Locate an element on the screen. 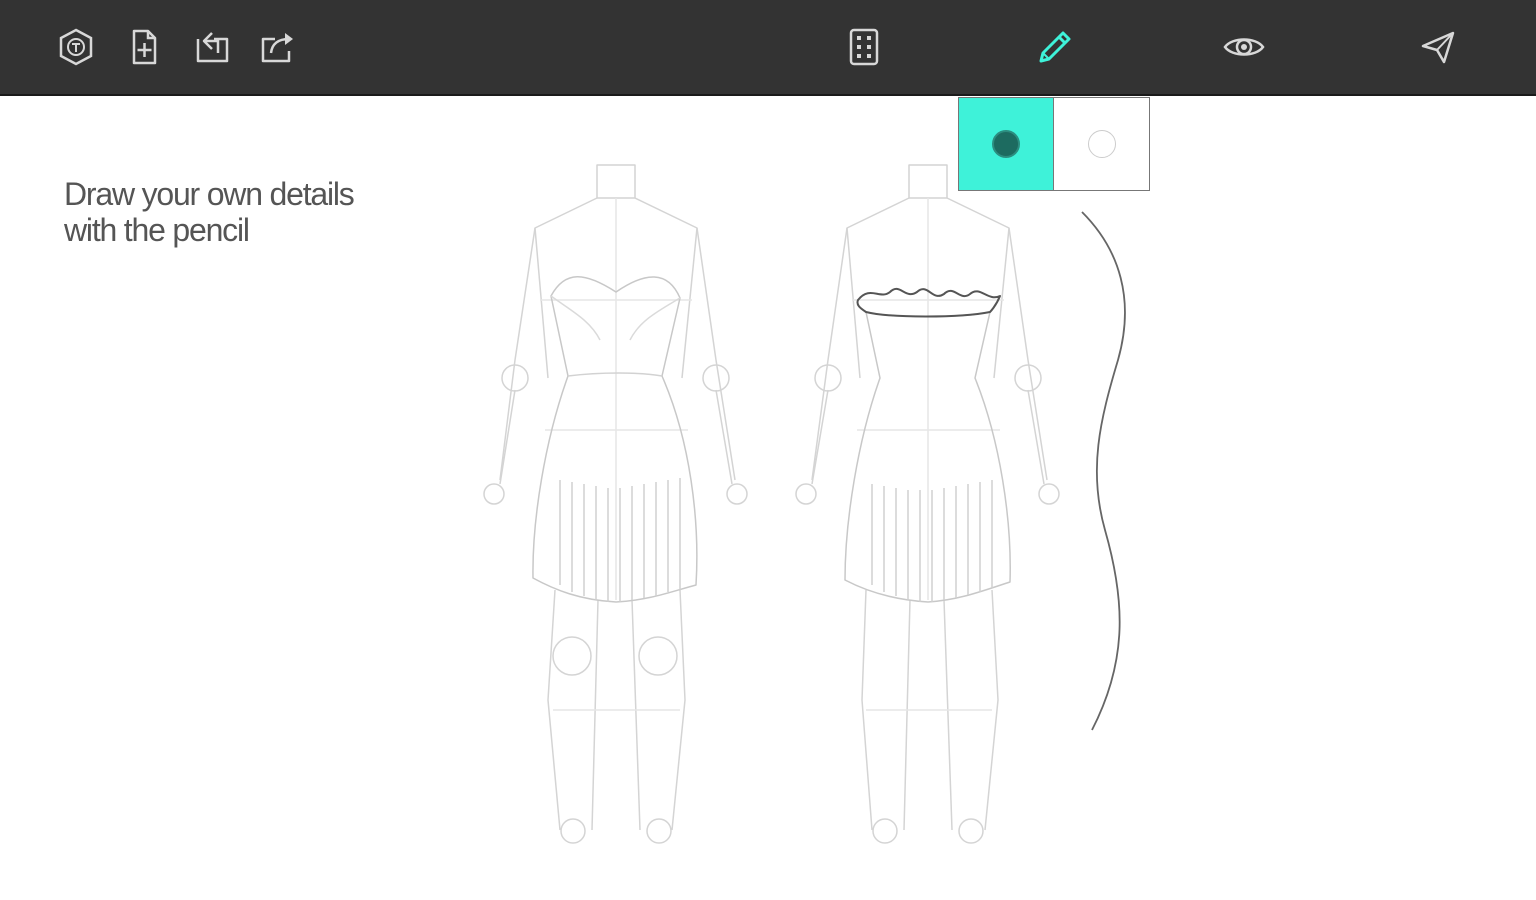  pencil-icon is located at coordinates (1055, 47).